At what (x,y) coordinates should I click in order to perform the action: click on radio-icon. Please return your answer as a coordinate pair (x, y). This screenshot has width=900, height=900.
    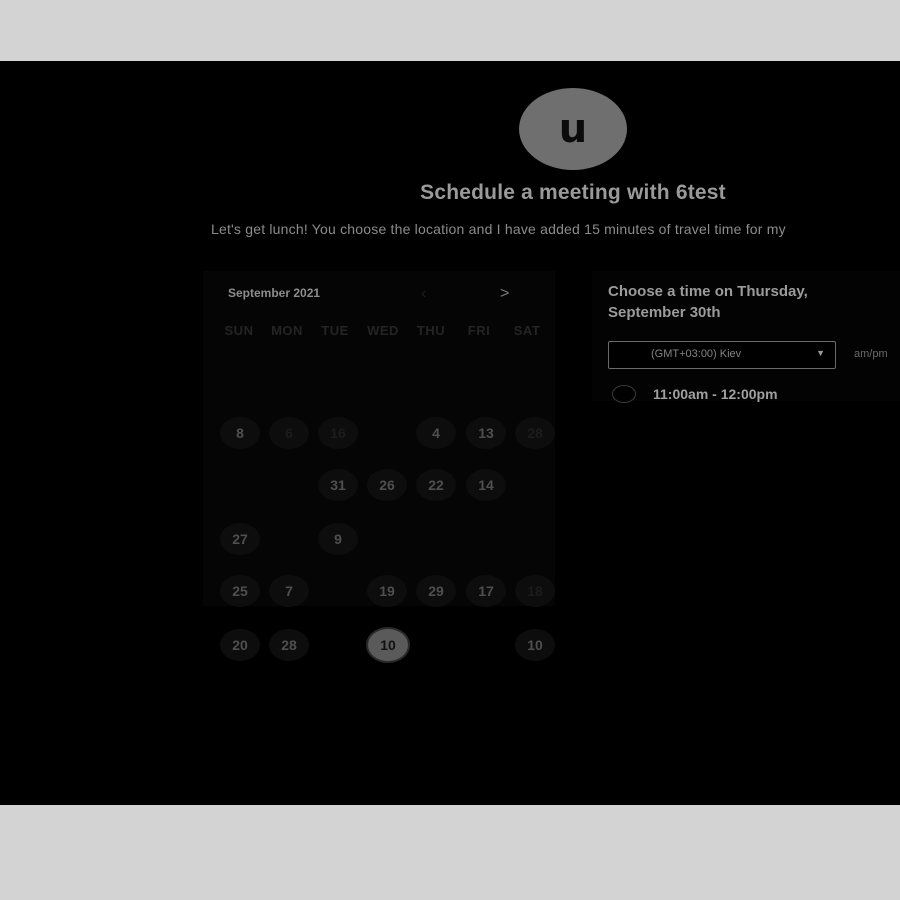
    Looking at the image, I should click on (624, 394).